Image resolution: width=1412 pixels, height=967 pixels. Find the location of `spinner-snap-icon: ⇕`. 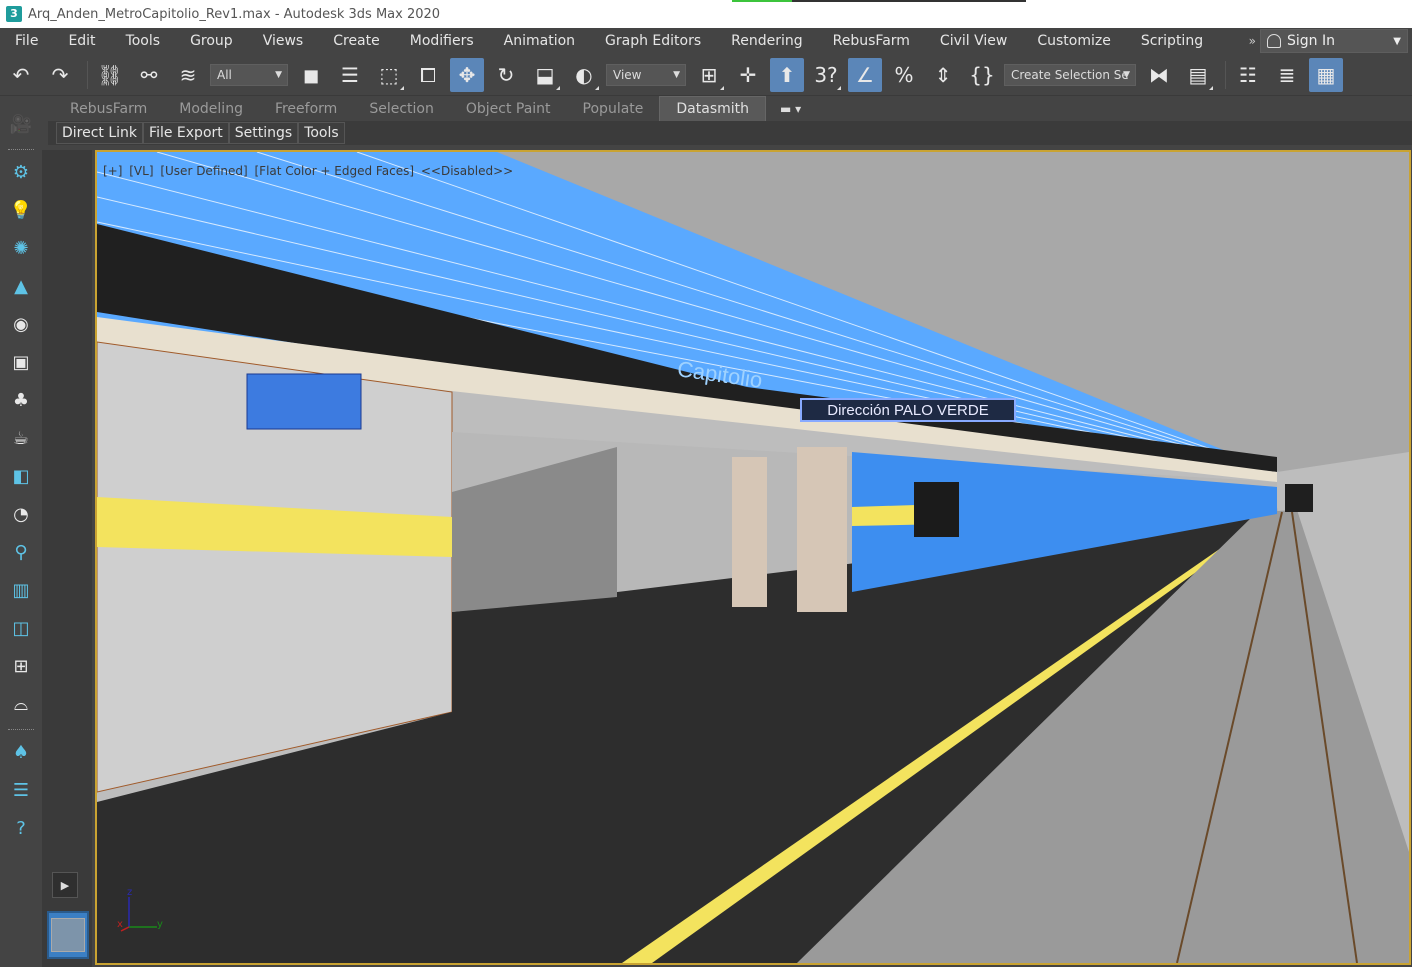

spinner-snap-icon: ⇕ is located at coordinates (943, 75).